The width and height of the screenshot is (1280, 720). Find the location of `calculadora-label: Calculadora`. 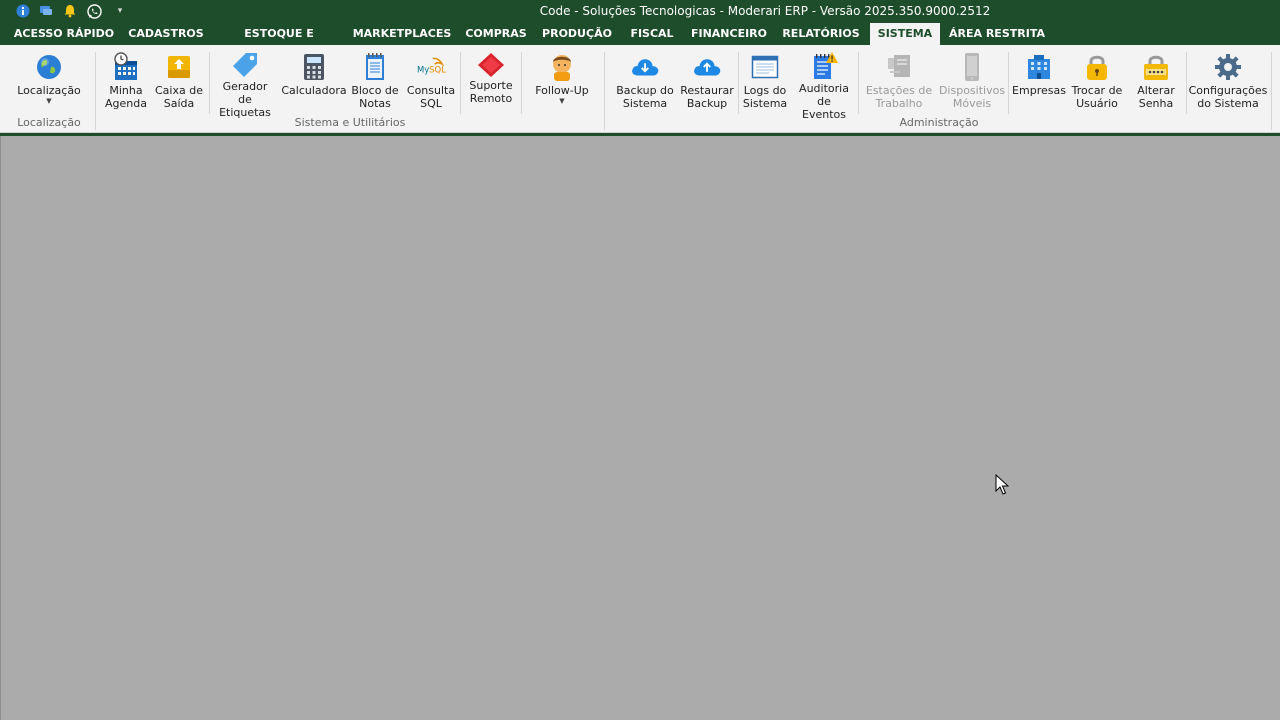

calculadora-label: Calculadora is located at coordinates (314, 90).